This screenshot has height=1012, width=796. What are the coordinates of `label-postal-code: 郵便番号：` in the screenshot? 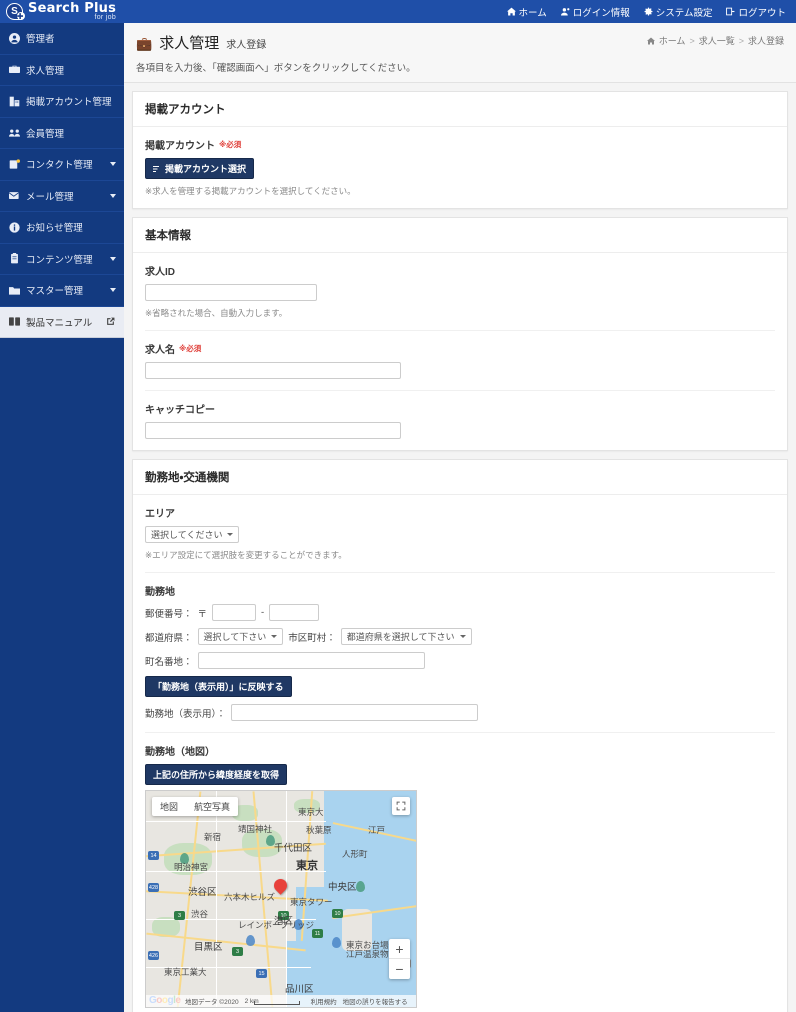 It's located at (169, 614).